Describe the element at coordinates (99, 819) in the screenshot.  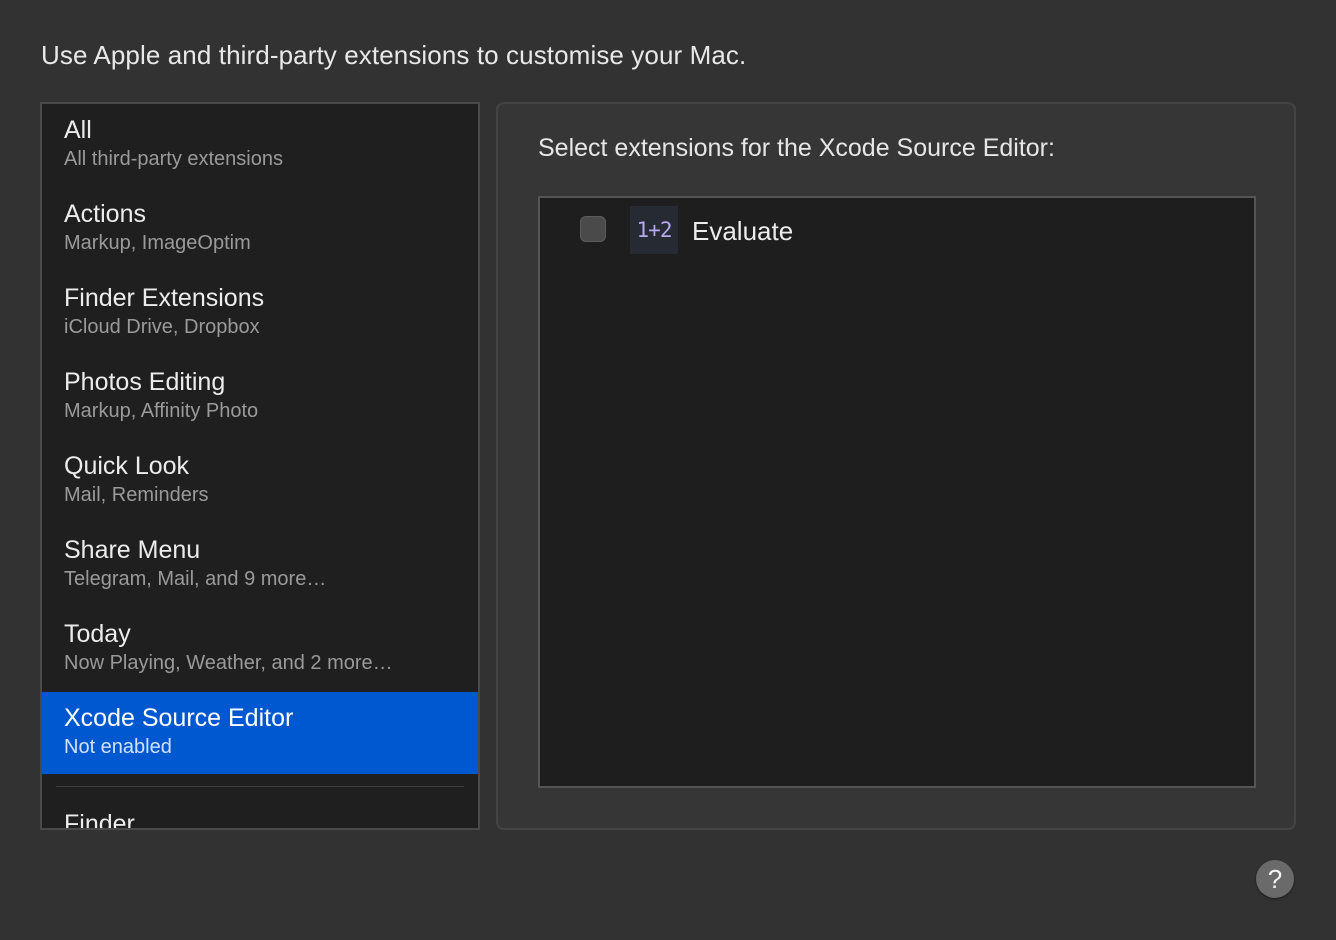
I see `sidebar-item-finder: Finder` at that location.